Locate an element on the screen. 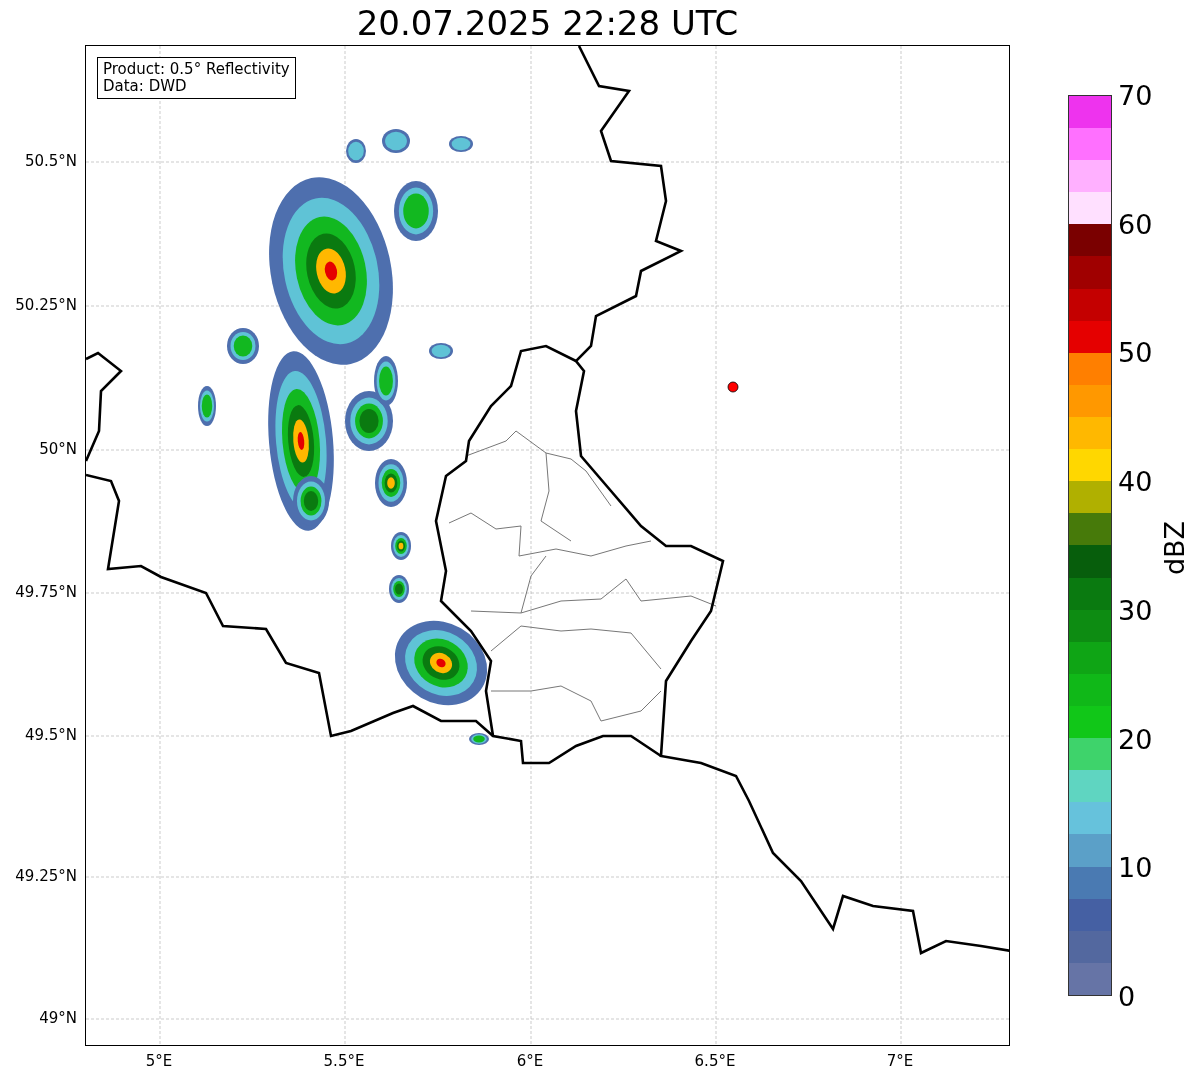 This screenshot has width=1202, height=1081. latitude-label: 49.5°N is located at coordinates (50, 735).